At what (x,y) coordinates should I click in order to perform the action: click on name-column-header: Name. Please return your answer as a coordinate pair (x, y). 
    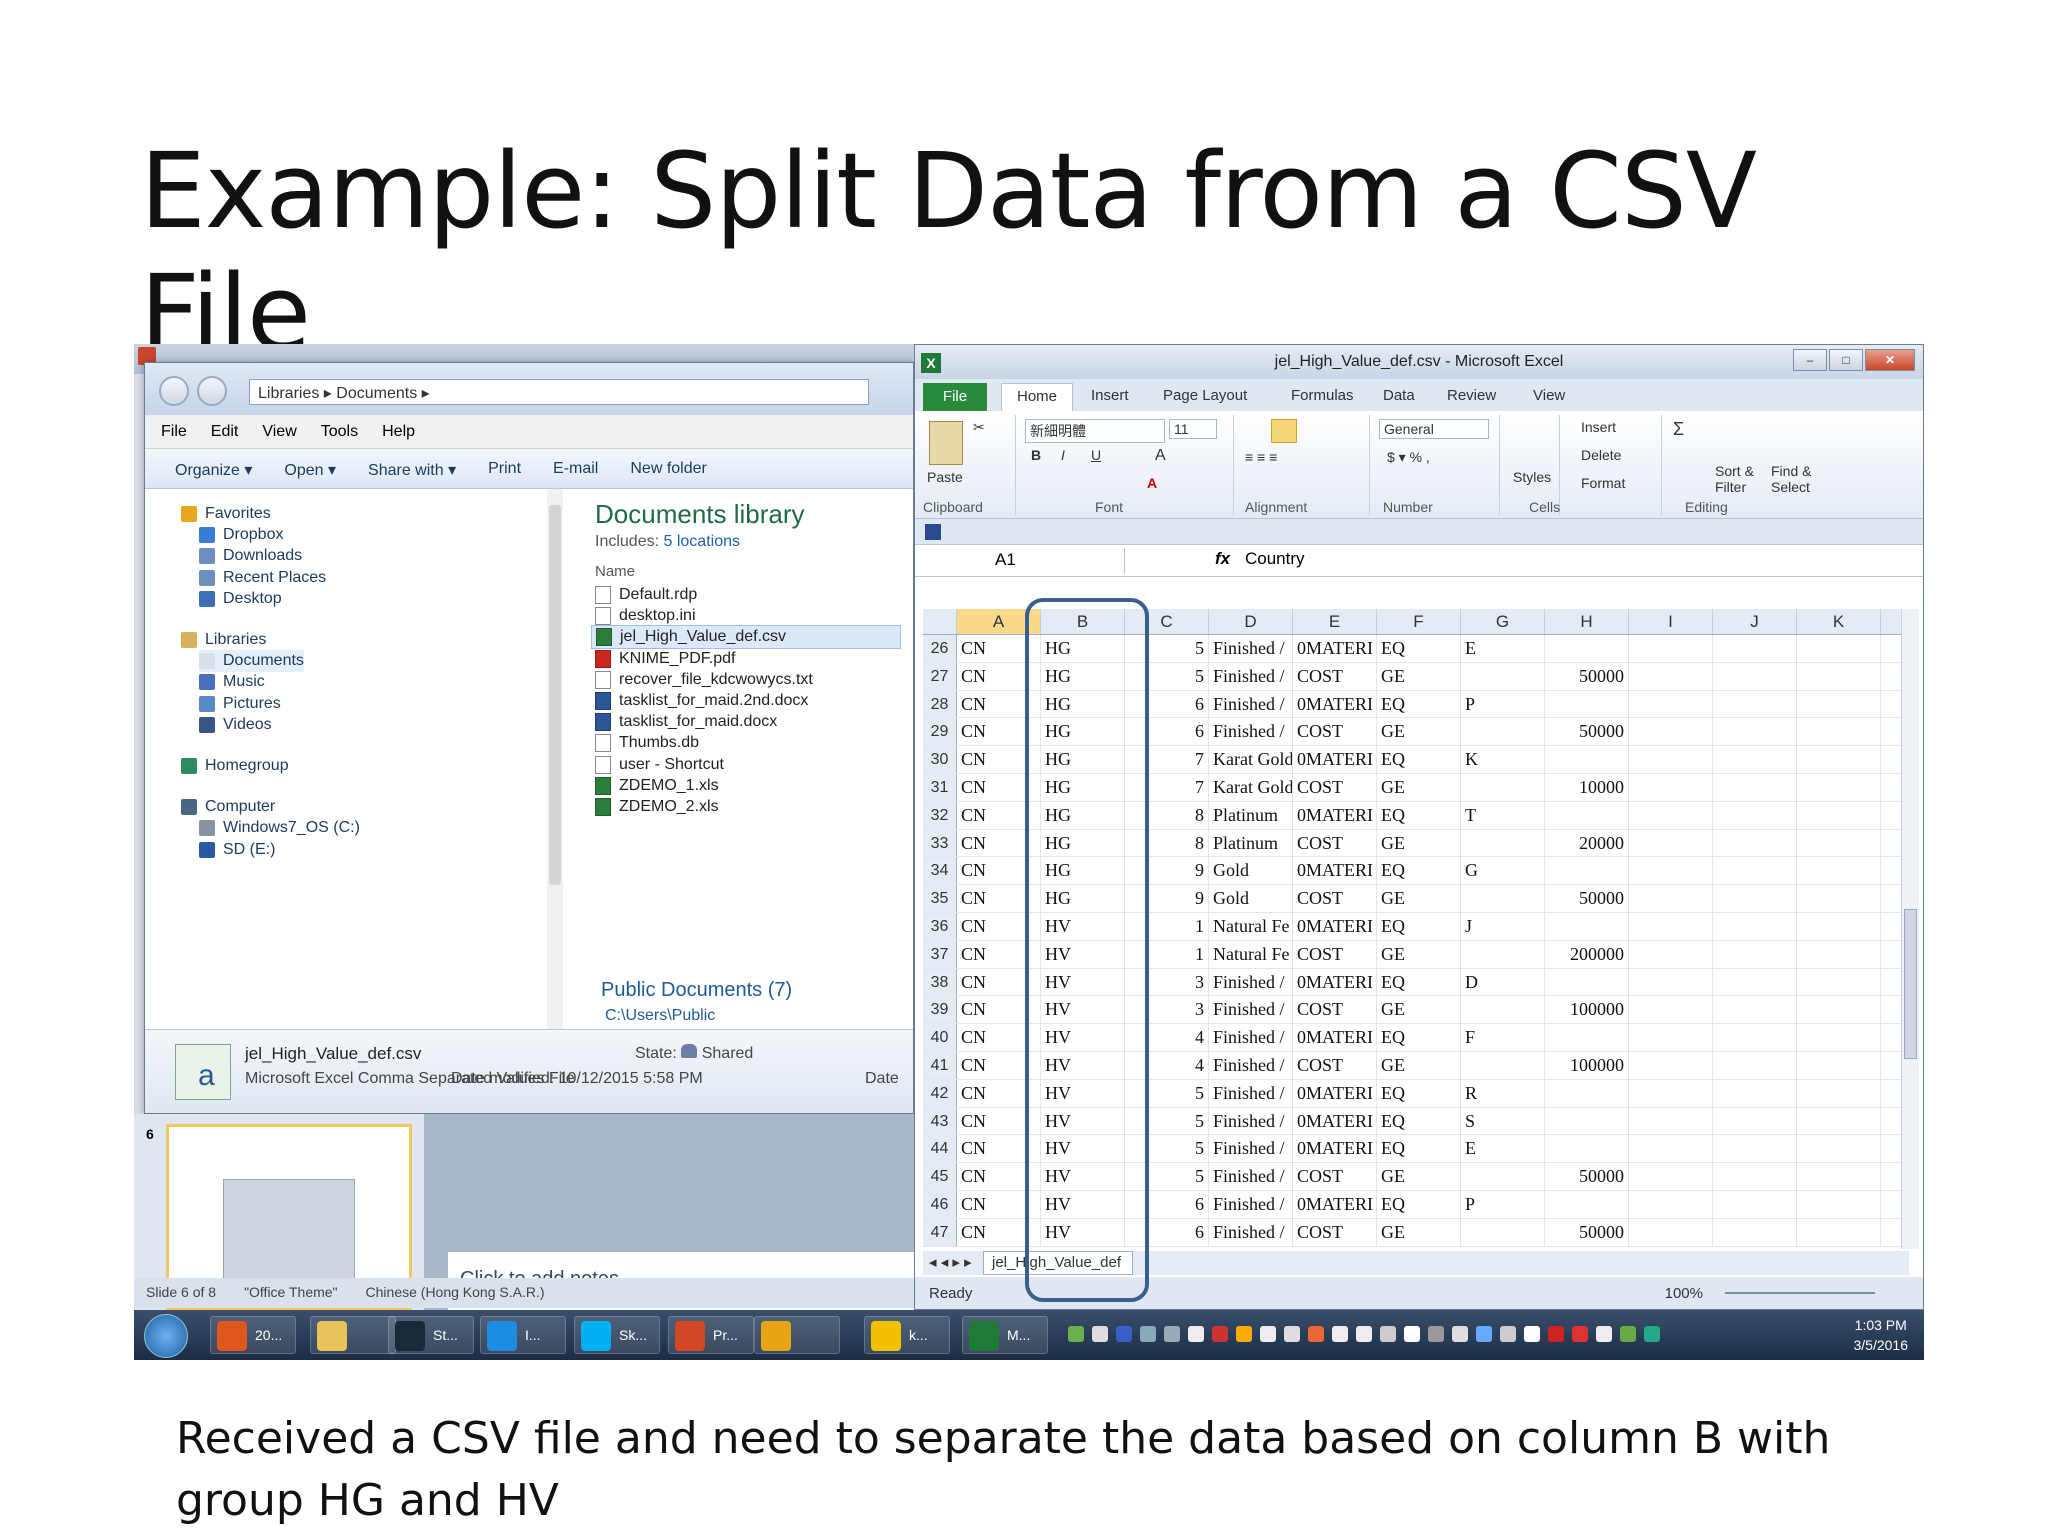
    Looking at the image, I should click on (615, 571).